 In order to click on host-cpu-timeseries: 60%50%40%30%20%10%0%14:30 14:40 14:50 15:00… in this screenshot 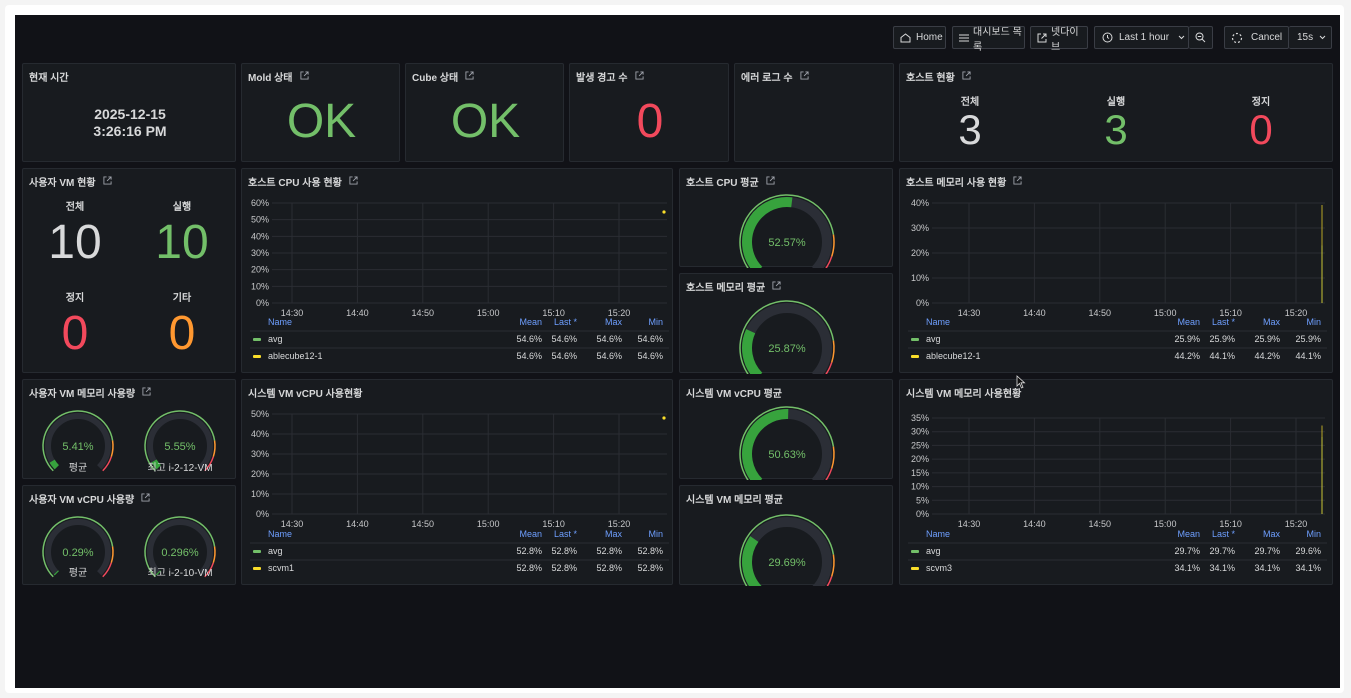, I will do `click(458, 271)`.